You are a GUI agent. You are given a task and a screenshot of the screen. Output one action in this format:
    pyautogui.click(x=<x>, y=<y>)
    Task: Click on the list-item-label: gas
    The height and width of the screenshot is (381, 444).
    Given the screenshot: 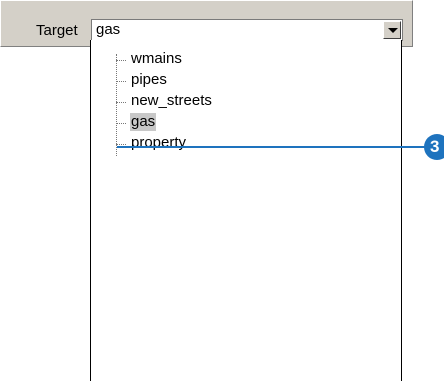 What is the action you would take?
    pyautogui.click(x=143, y=122)
    